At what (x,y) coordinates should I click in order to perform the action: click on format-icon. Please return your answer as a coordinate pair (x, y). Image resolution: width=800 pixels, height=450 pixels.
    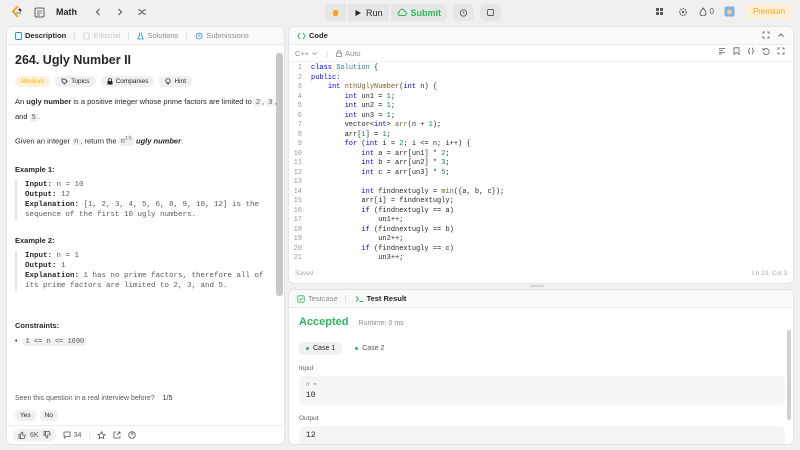
    Looking at the image, I should click on (722, 51).